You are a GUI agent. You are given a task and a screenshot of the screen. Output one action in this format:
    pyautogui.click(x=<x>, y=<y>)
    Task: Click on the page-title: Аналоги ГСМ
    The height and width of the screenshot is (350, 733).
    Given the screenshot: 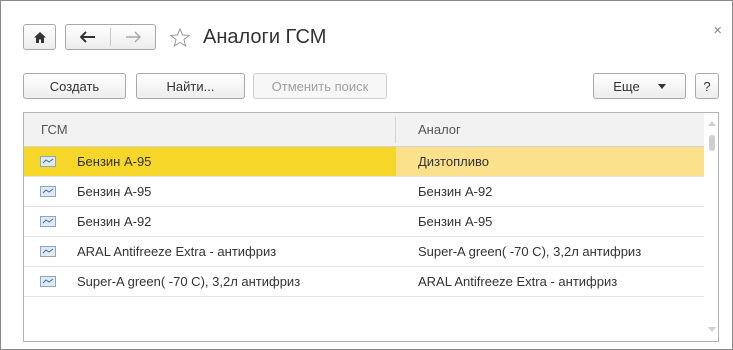 What is the action you would take?
    pyautogui.click(x=265, y=36)
    